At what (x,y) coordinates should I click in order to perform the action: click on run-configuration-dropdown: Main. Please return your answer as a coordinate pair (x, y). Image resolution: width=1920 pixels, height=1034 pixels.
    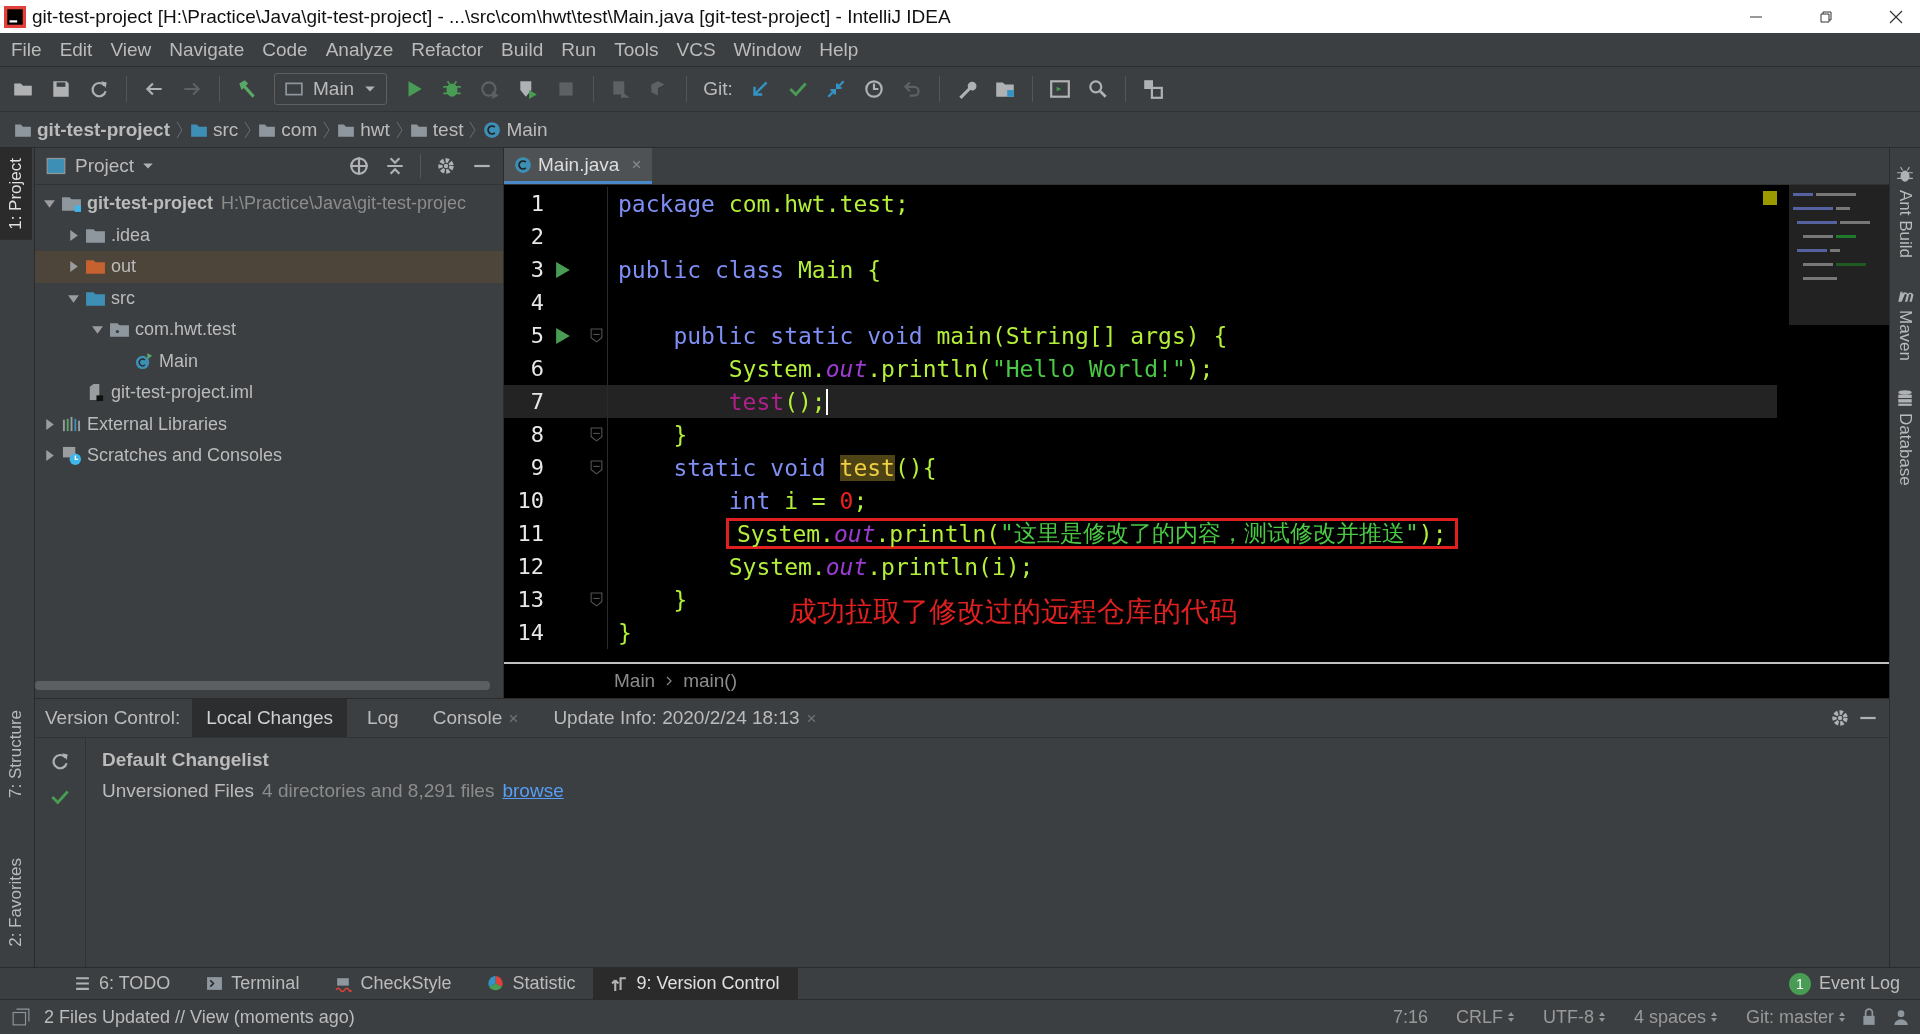
    Looking at the image, I should click on (331, 89).